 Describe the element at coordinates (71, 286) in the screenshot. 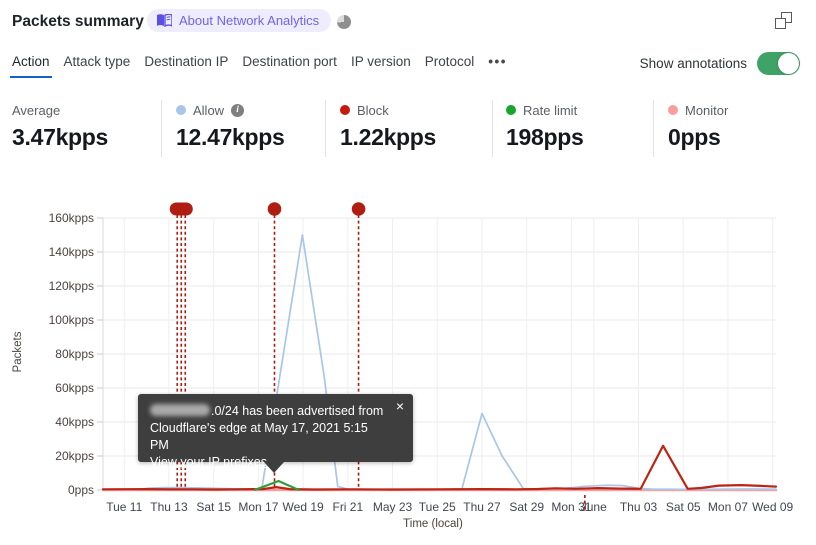

I see `y-tick-label: 120kpps` at that location.